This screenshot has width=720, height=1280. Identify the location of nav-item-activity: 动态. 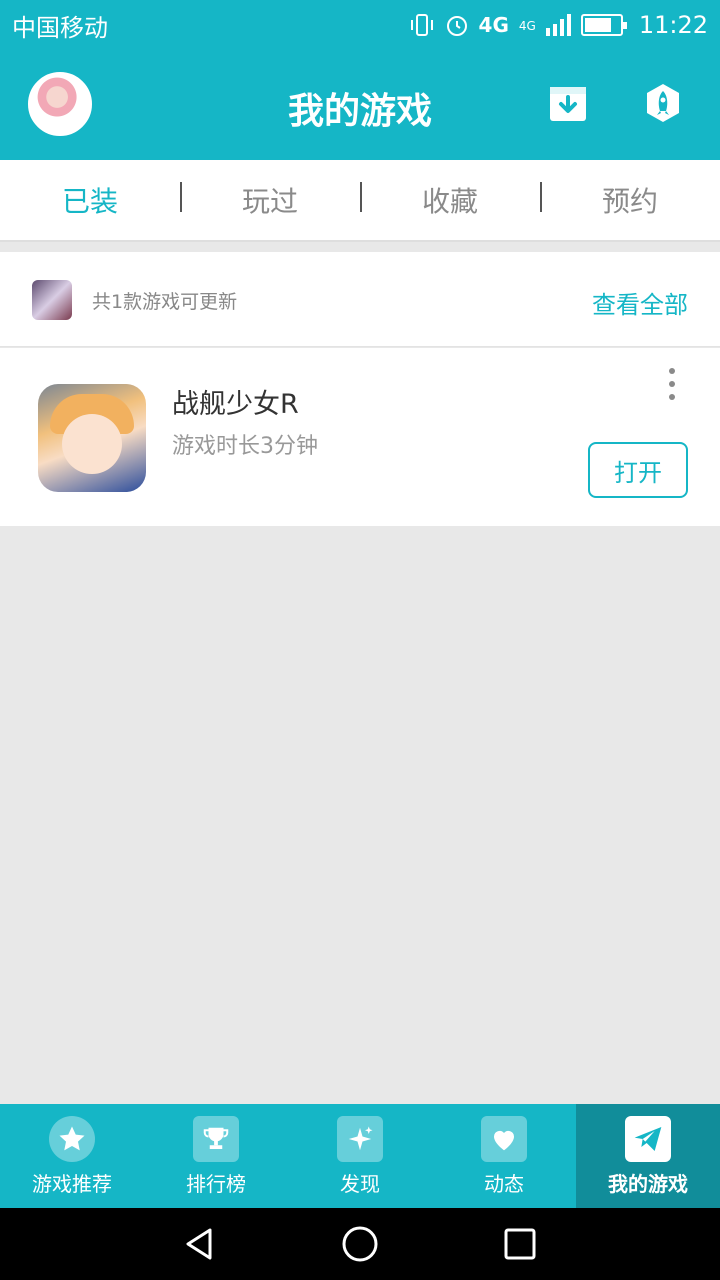
(504, 1156).